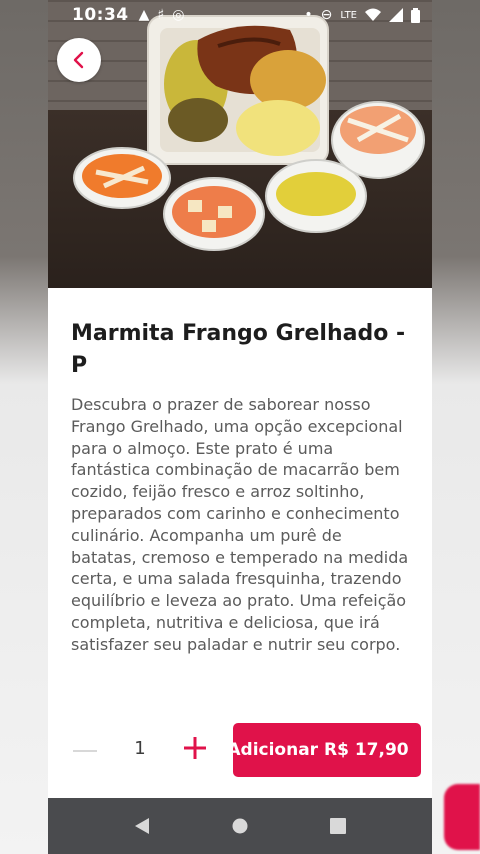  I want to click on phone-link-icon: ◎, so click(178, 15).